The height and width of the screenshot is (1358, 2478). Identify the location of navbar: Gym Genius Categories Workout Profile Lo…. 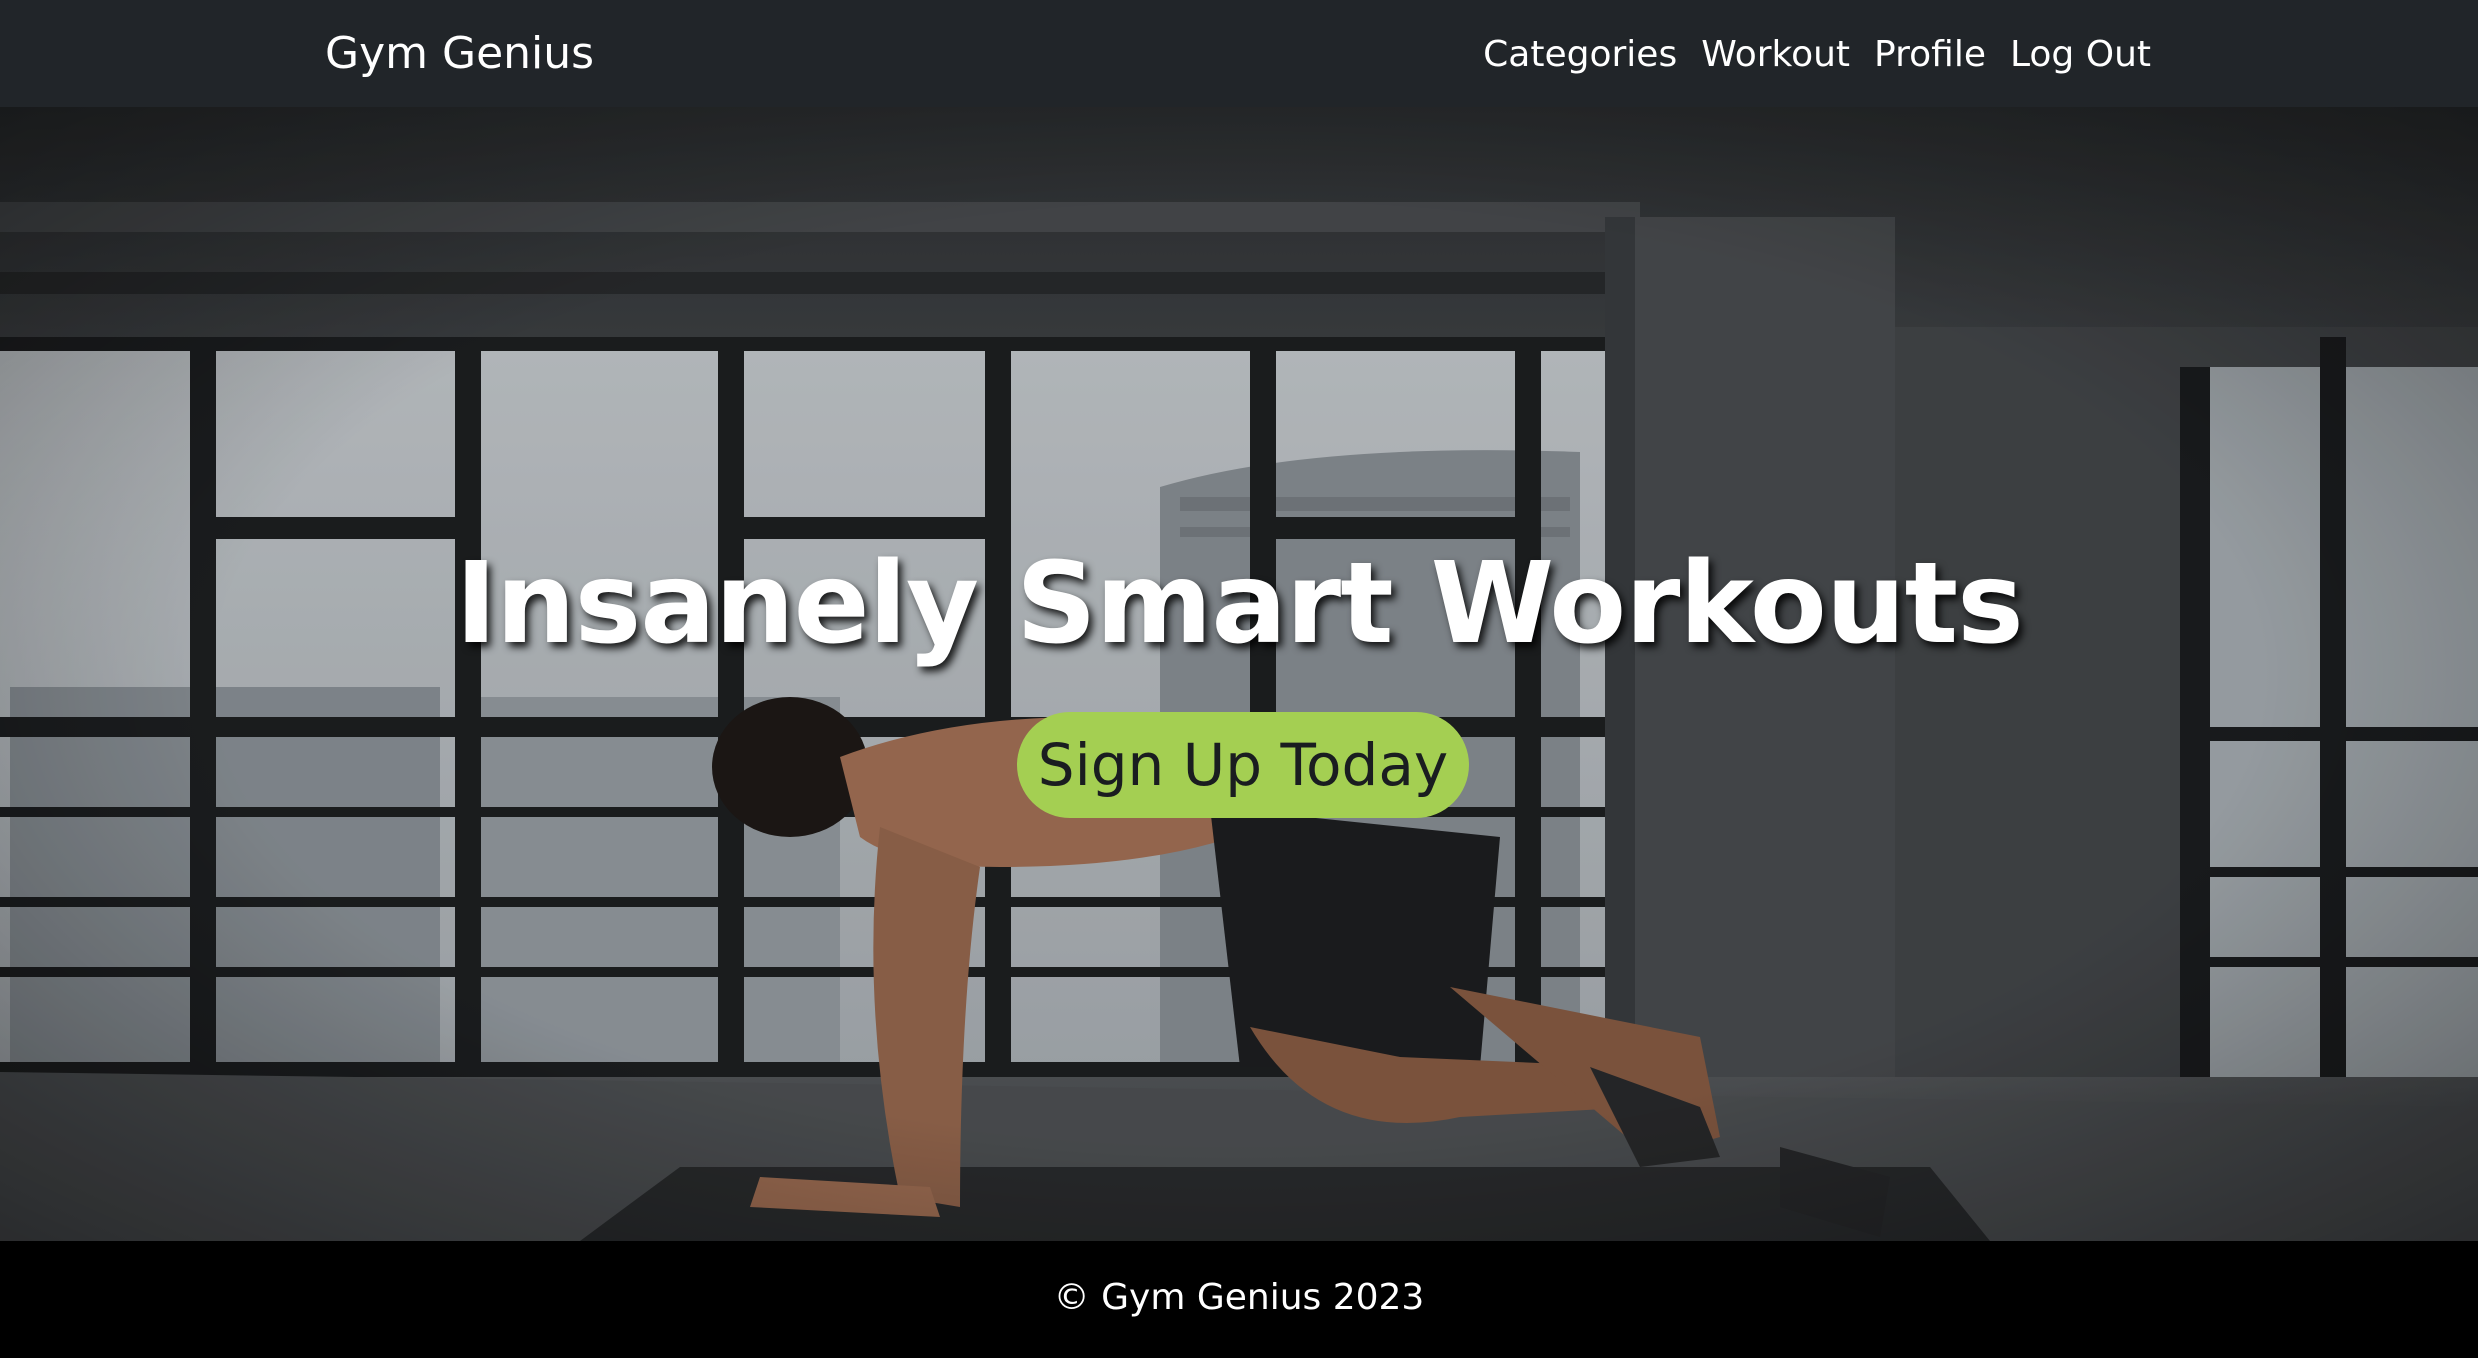
(1239, 53).